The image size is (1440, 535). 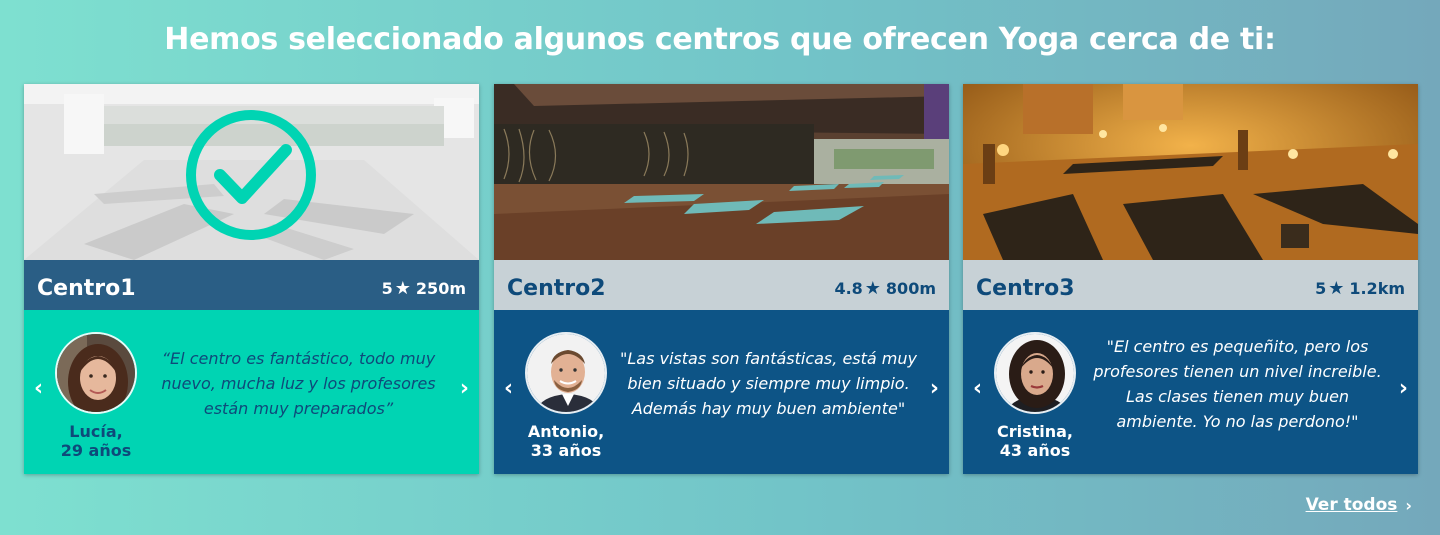 What do you see at coordinates (1237, 421) in the screenshot?
I see `quote-line: ambiente. Yo no las perdono!"` at bounding box center [1237, 421].